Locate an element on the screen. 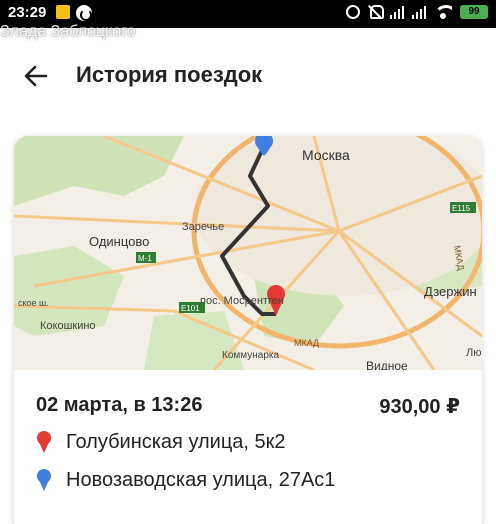  notification-app-icon is located at coordinates (63, 12).